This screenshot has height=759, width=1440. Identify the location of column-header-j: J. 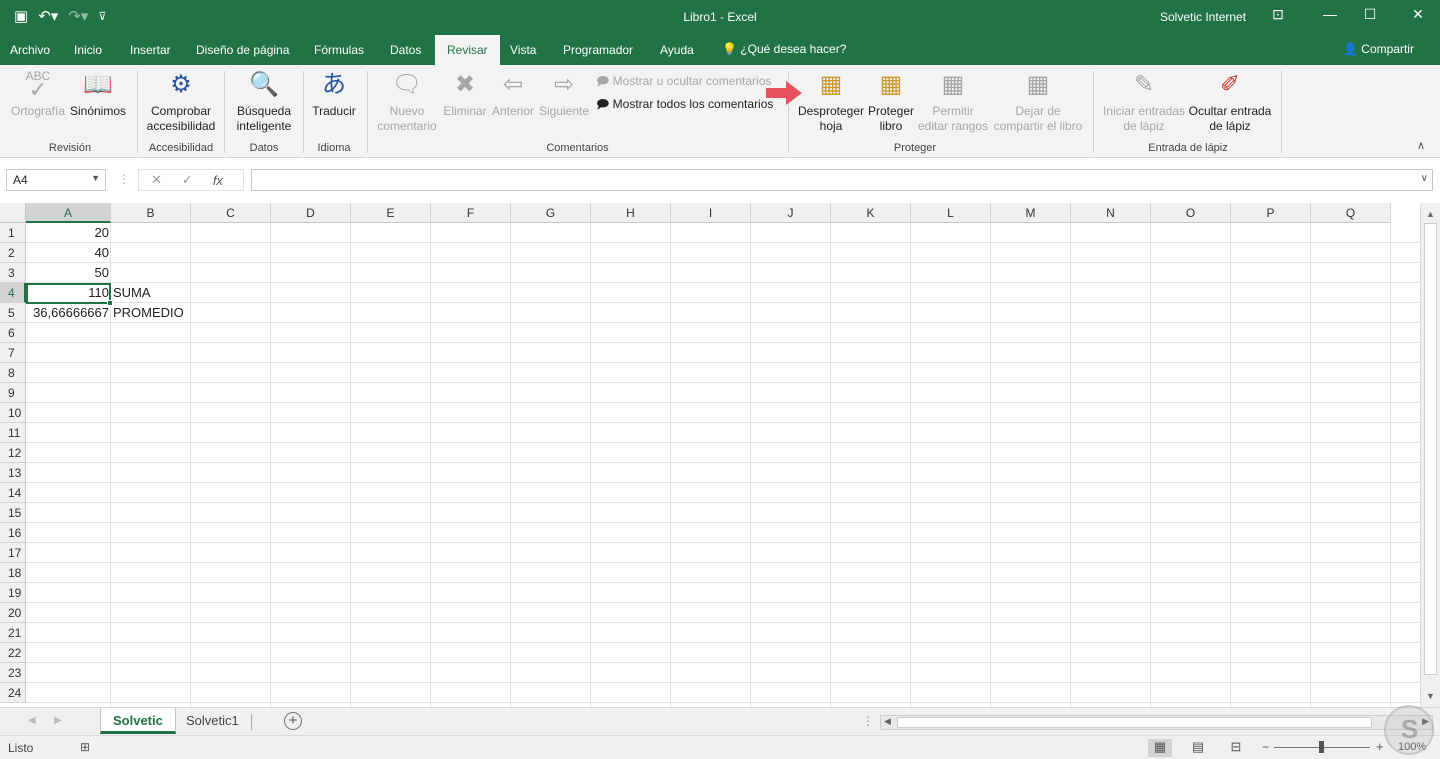
(791, 213).